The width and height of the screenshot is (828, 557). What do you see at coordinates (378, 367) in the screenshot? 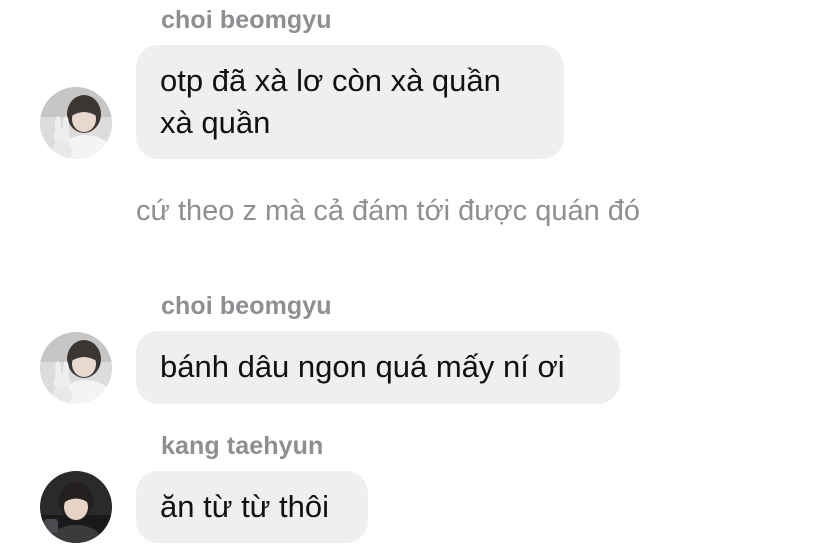
I see `message-bubble: bánh dâu ngon quá mấy ní ơi` at bounding box center [378, 367].